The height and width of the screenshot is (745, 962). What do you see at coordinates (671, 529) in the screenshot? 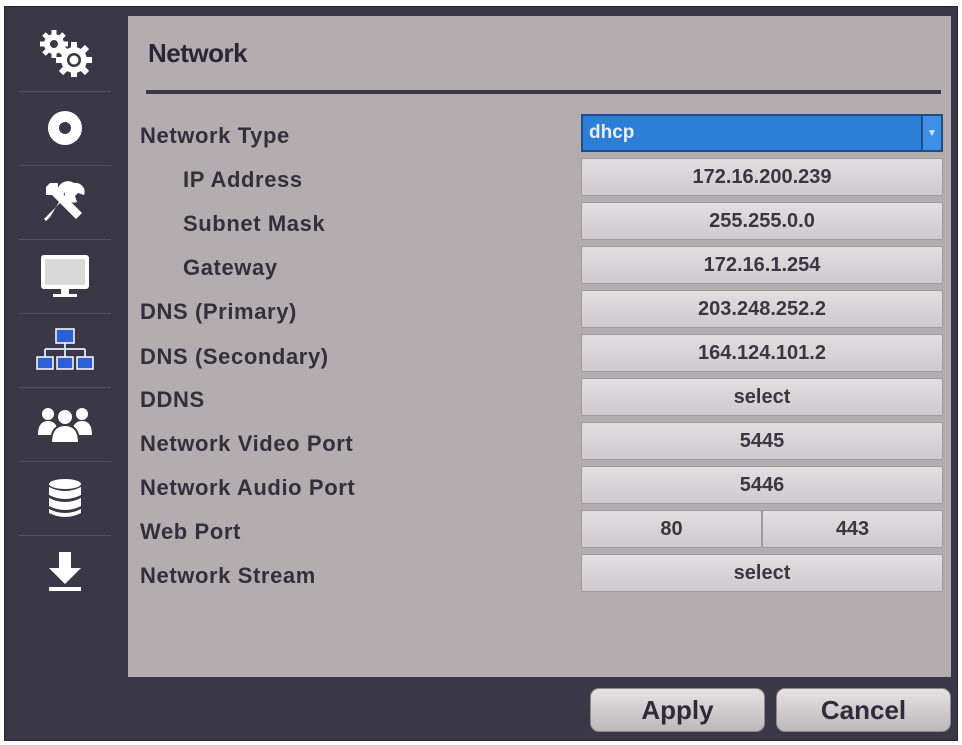
I see `web-port-http-field: 80` at bounding box center [671, 529].